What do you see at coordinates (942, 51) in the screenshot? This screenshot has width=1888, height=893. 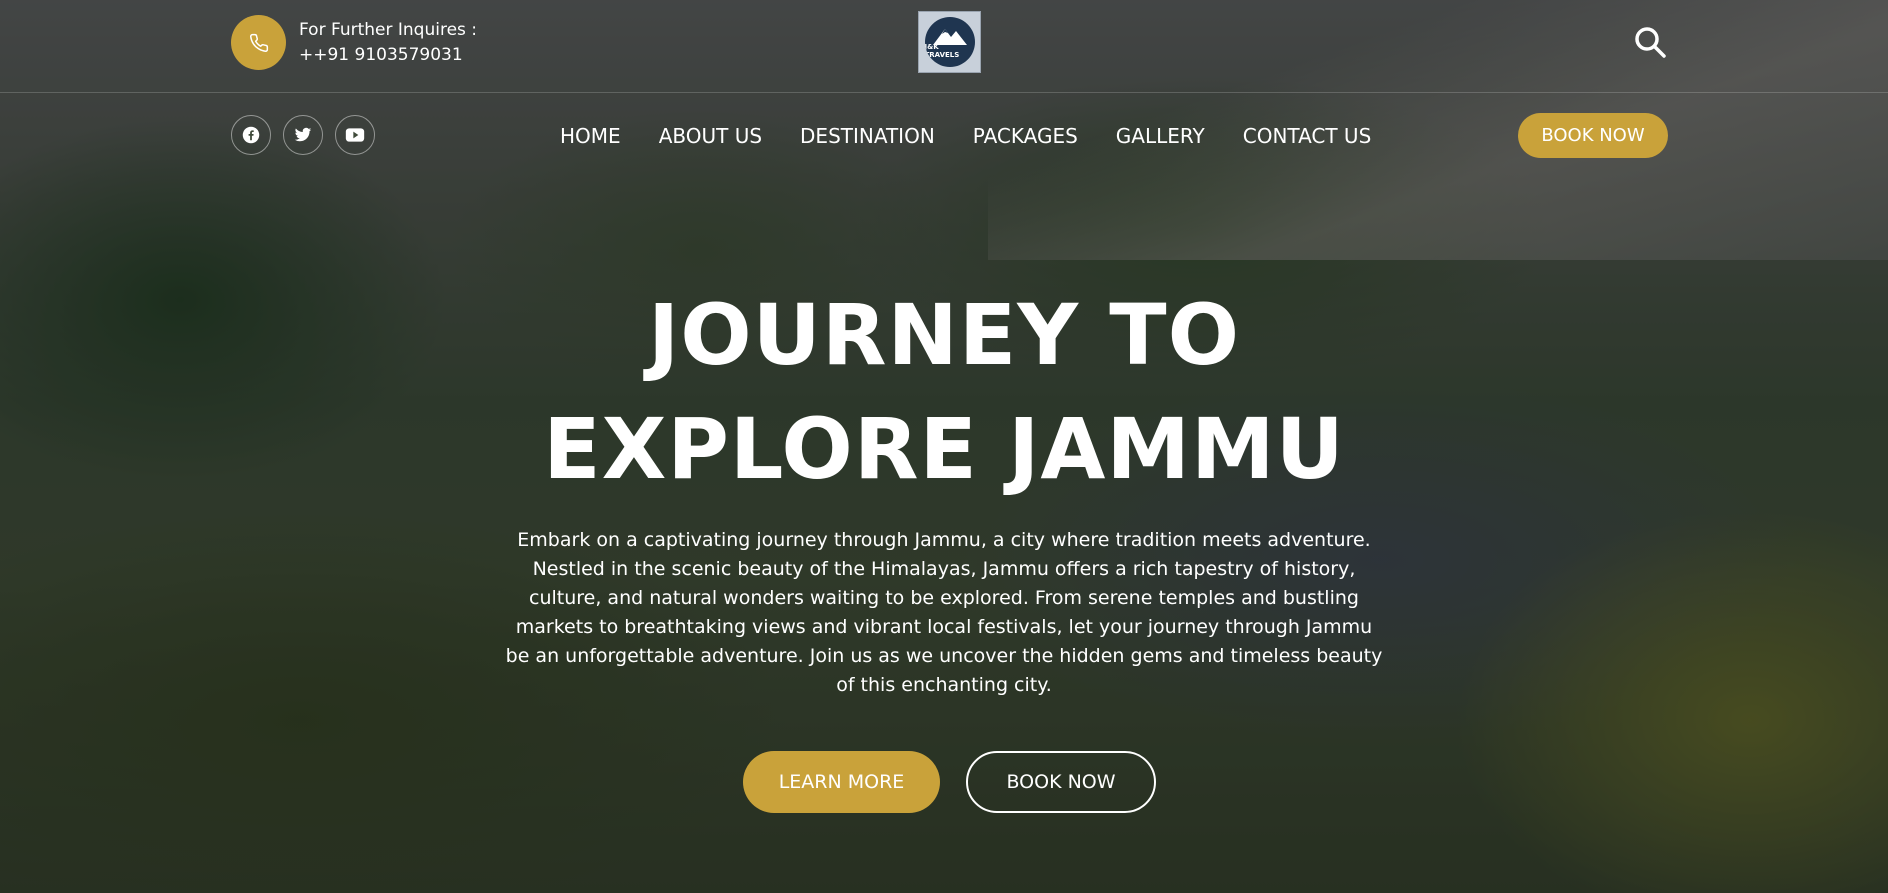 I see `logo-text: J&K TRAVELS` at bounding box center [942, 51].